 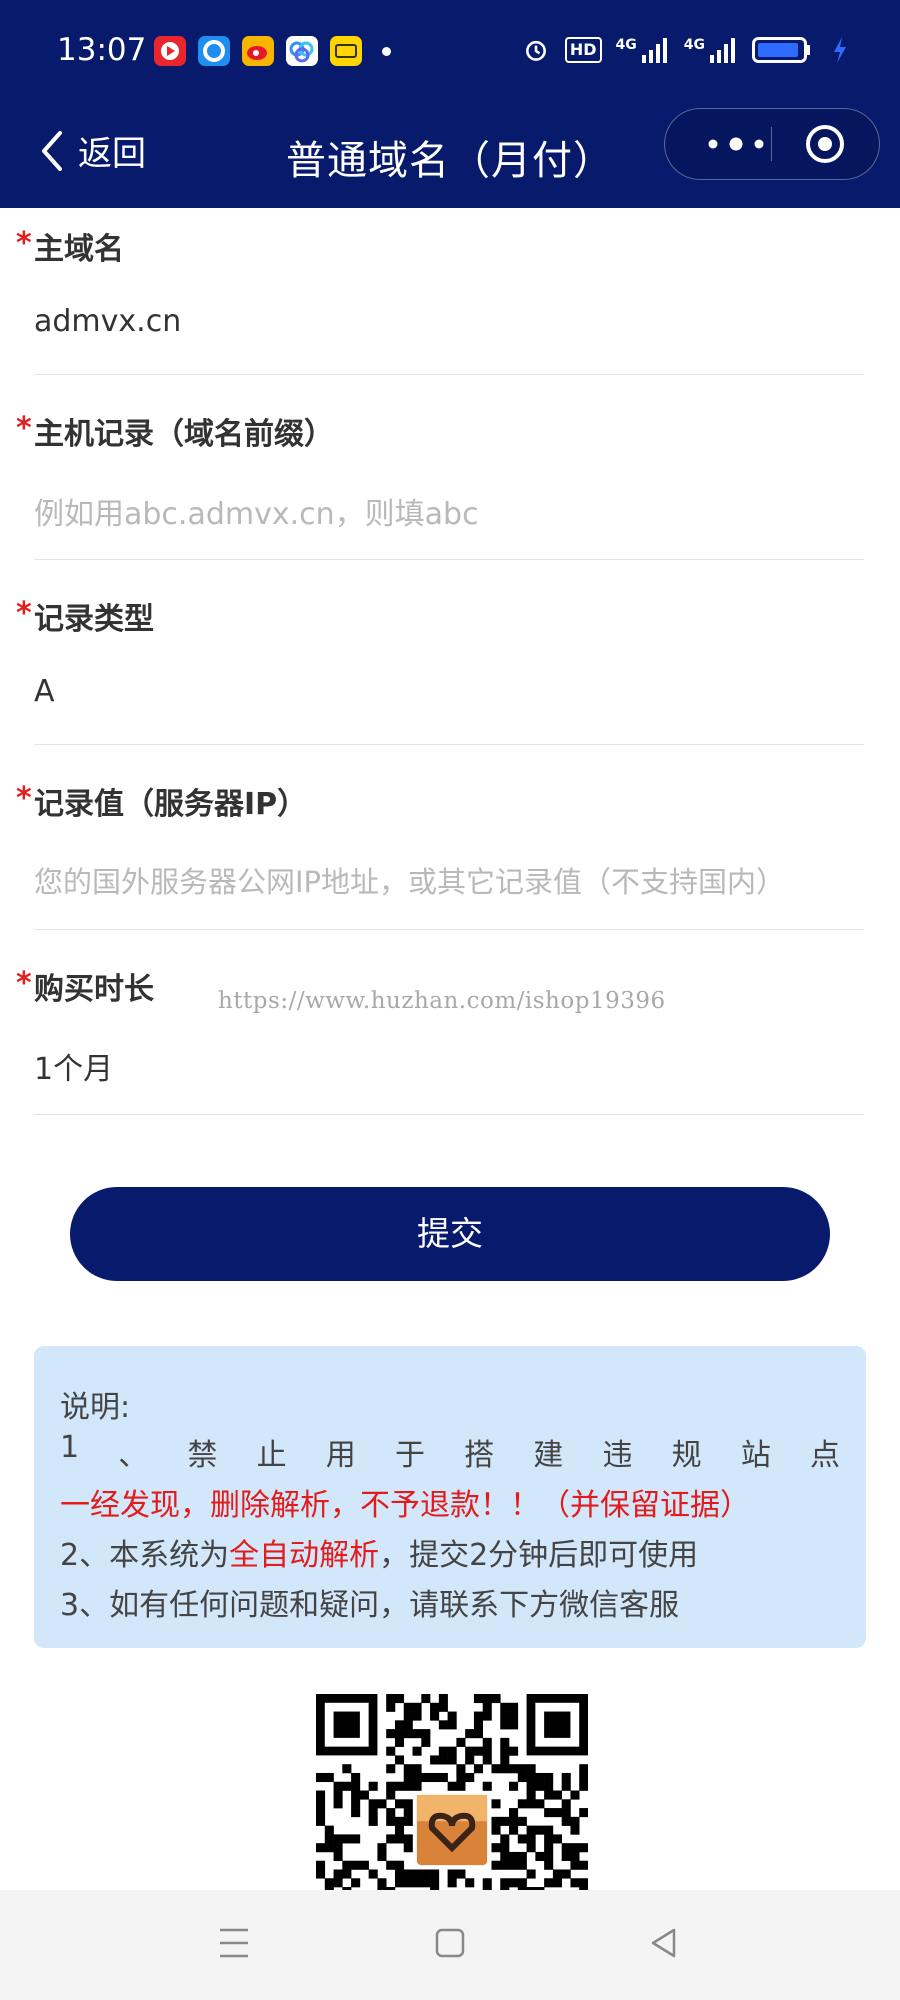 What do you see at coordinates (214, 51) in the screenshot?
I see `browser-app-icon` at bounding box center [214, 51].